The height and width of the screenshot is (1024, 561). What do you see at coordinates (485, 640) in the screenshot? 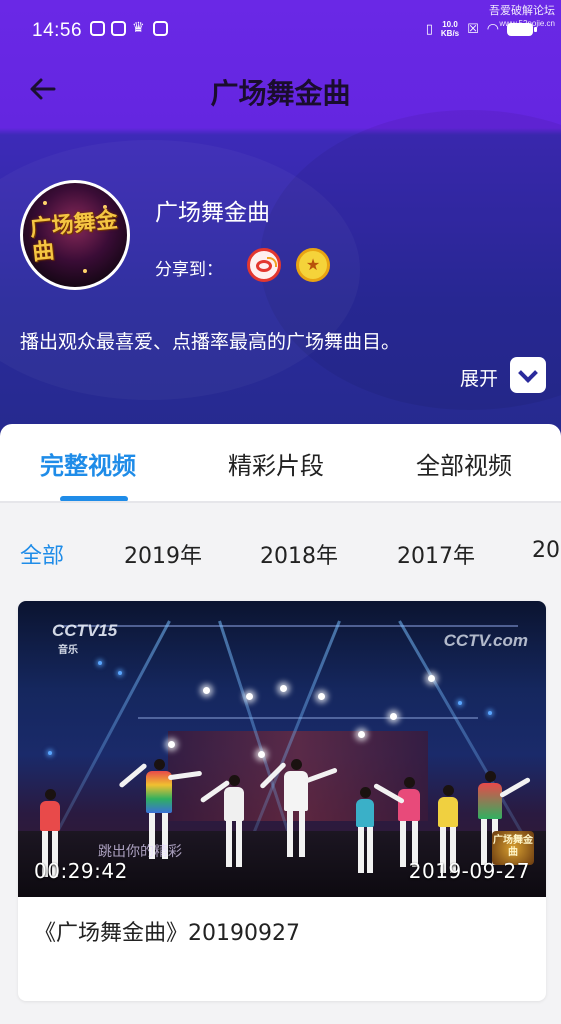
I see `channel-logo-right: CCTV.com` at bounding box center [485, 640].